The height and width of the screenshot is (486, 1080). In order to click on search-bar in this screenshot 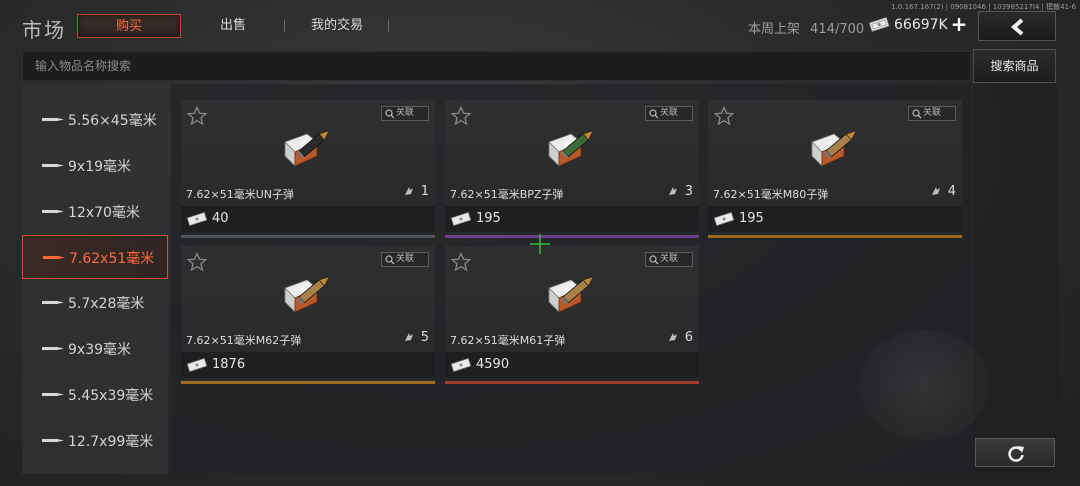, I will do `click(496, 66)`.